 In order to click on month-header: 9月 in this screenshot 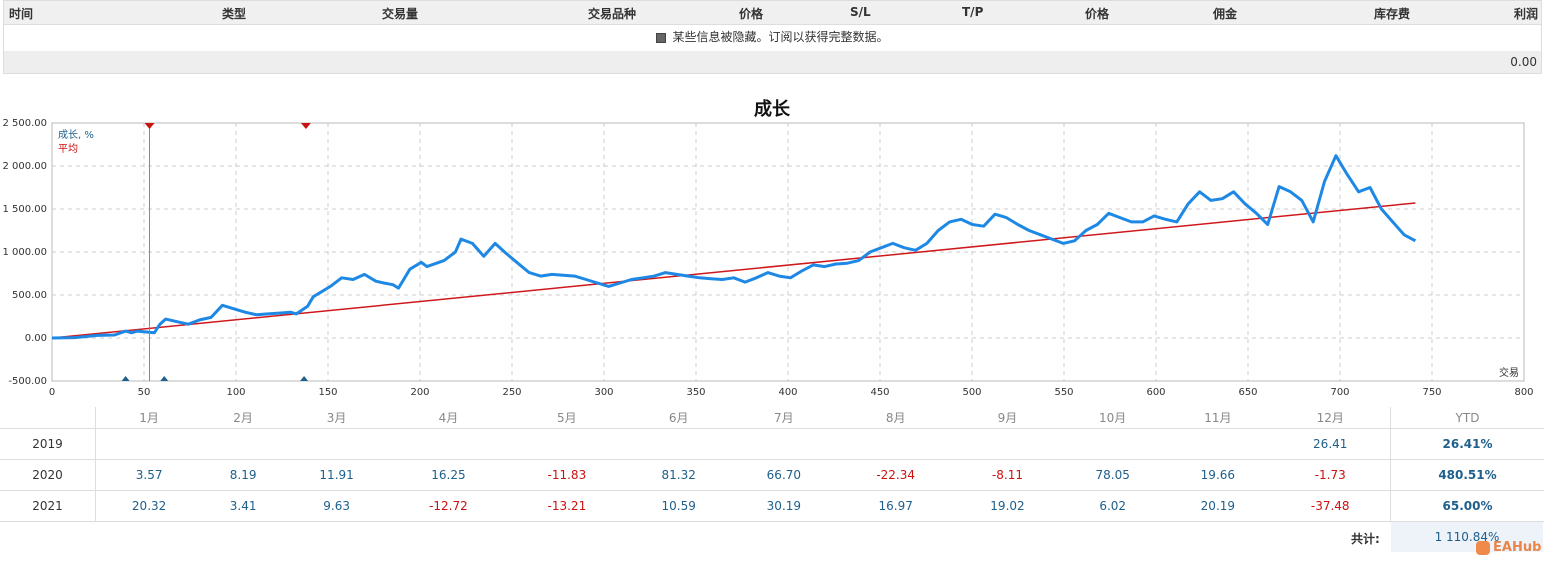, I will do `click(1007, 418)`.